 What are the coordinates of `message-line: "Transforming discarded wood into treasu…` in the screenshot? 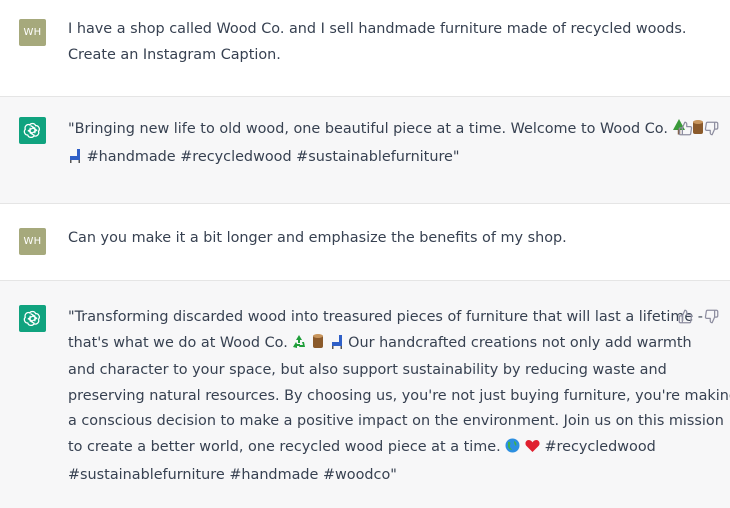 It's located at (385, 317).